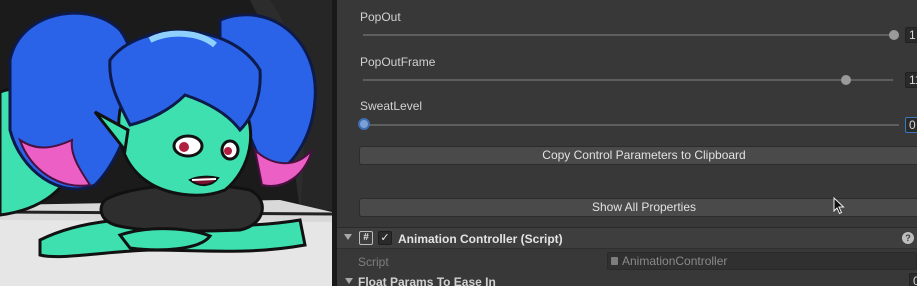 The image size is (917, 286). Describe the element at coordinates (627, 238) in the screenshot. I see `component-header: # ✓ Animation Controller (Script) ?` at that location.